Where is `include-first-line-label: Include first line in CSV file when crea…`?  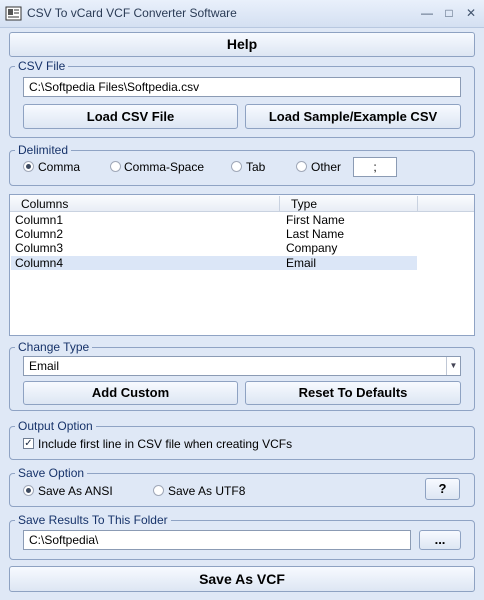 include-first-line-label: Include first line in CSV file when crea… is located at coordinates (165, 444).